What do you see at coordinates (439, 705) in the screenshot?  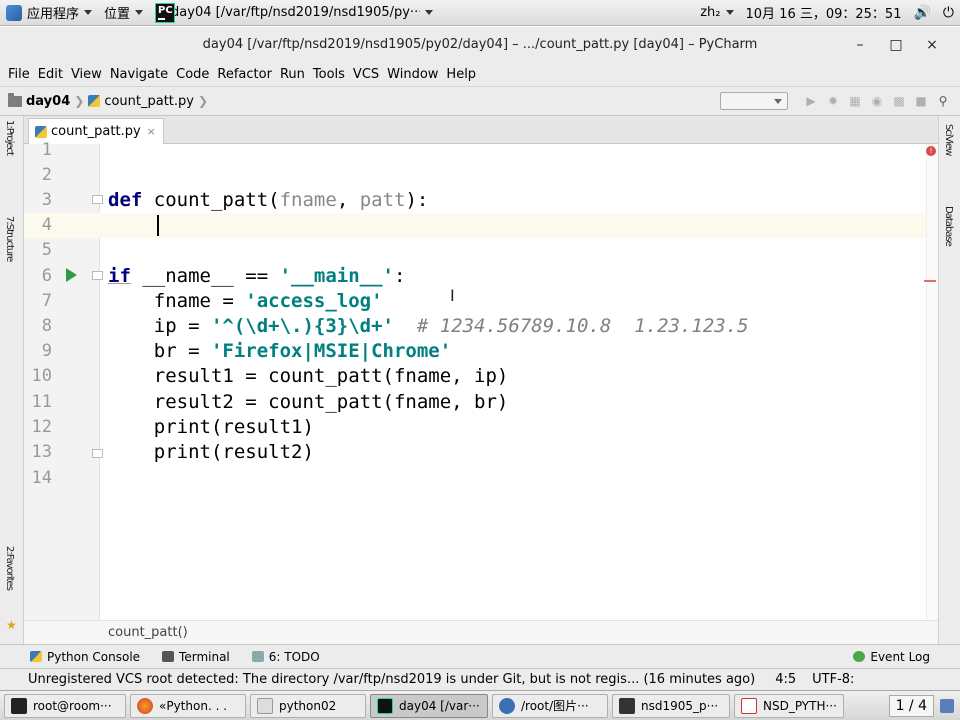 I see `task-label: day04 [/var···` at bounding box center [439, 705].